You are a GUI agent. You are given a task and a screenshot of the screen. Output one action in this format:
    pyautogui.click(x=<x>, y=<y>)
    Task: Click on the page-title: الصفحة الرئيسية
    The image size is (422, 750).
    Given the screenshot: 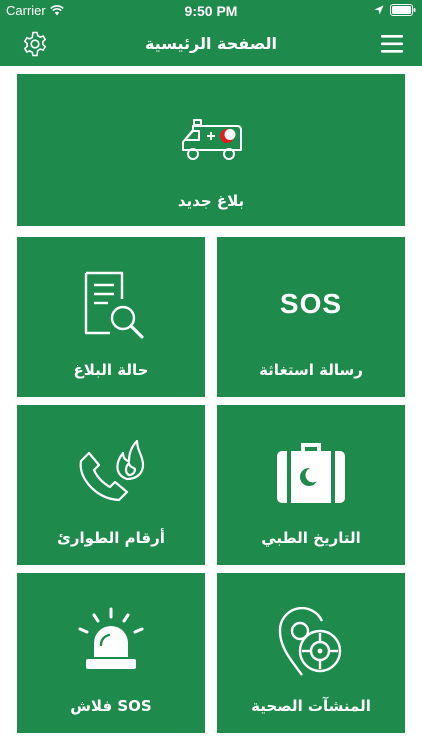 What is the action you would take?
    pyautogui.click(x=211, y=43)
    